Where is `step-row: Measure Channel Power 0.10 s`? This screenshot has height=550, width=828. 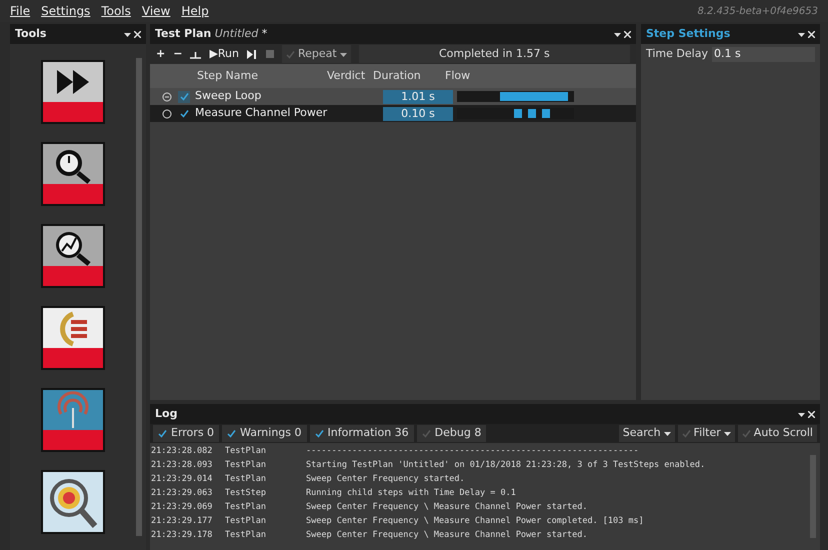
step-row: Measure Channel Power 0.10 s is located at coordinates (393, 113).